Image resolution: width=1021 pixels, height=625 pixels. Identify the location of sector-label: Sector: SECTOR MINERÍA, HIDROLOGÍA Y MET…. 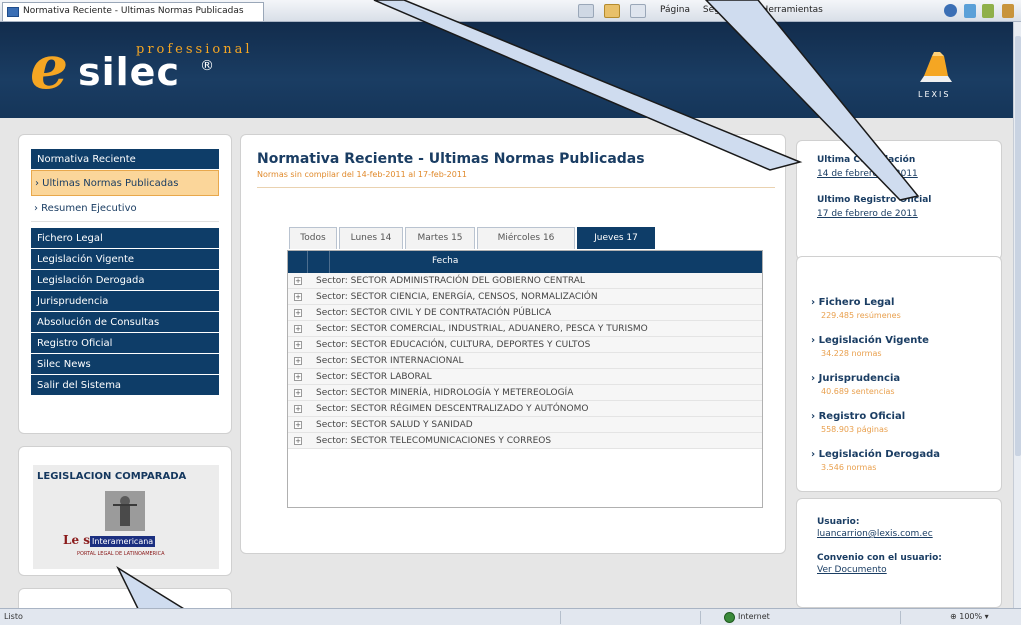
(445, 393).